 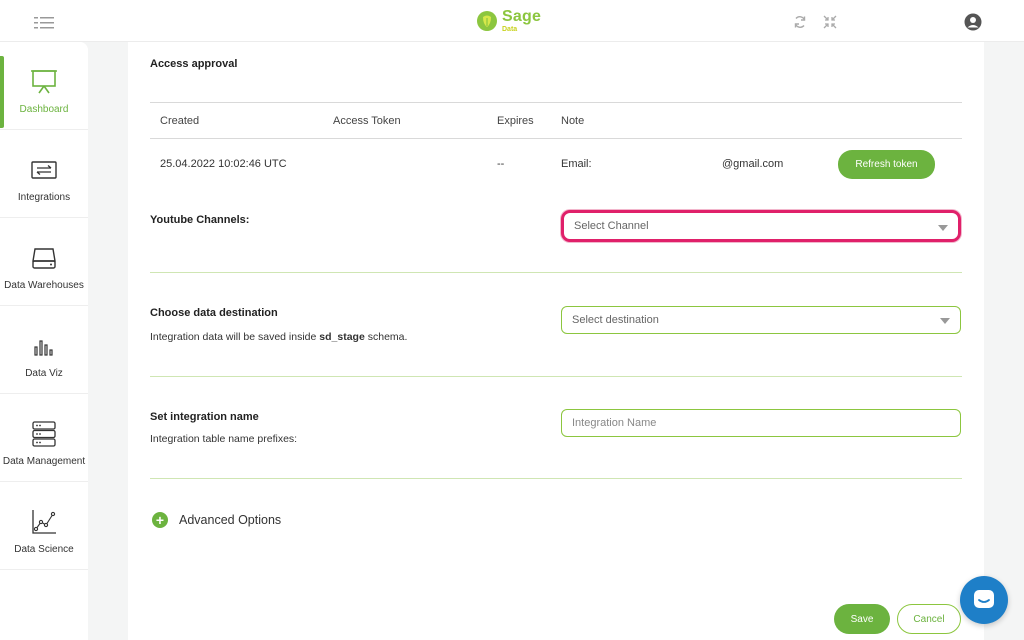 I want to click on token-created-value: 25.04.2022 10:02:46 UTC, so click(x=223, y=164).